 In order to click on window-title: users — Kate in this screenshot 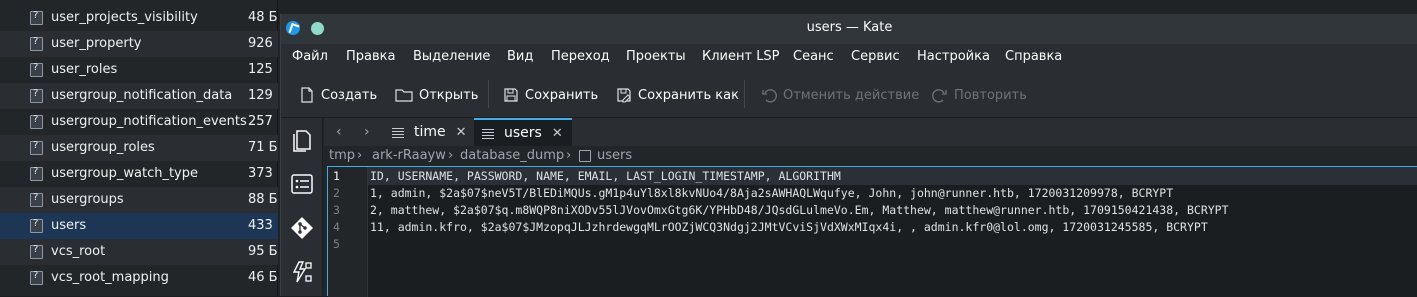, I will do `click(849, 27)`.